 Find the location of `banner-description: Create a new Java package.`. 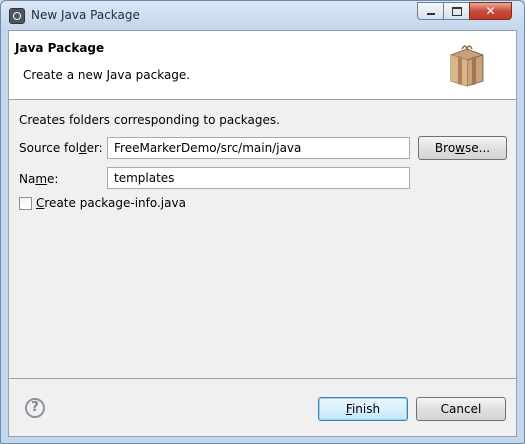

banner-description: Create a new Java package. is located at coordinates (107, 75).